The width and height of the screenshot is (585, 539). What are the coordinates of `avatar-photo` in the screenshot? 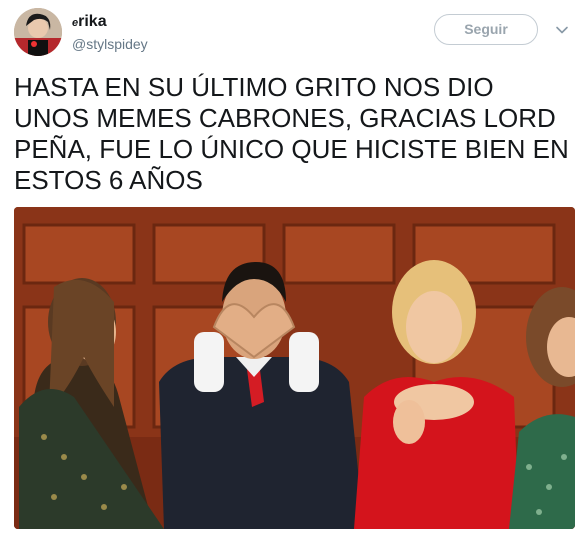 It's located at (38, 32).